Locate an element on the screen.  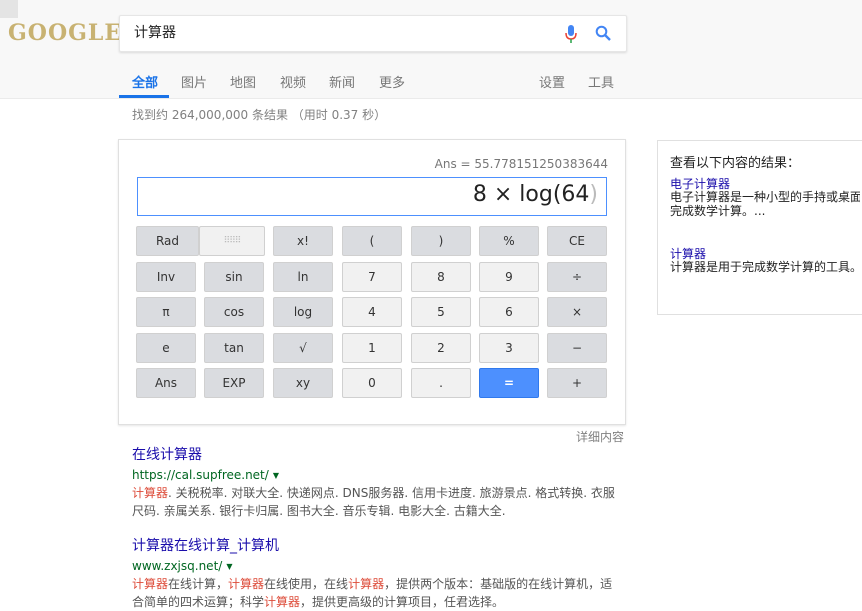
sqrt-key: √ is located at coordinates (303, 348).